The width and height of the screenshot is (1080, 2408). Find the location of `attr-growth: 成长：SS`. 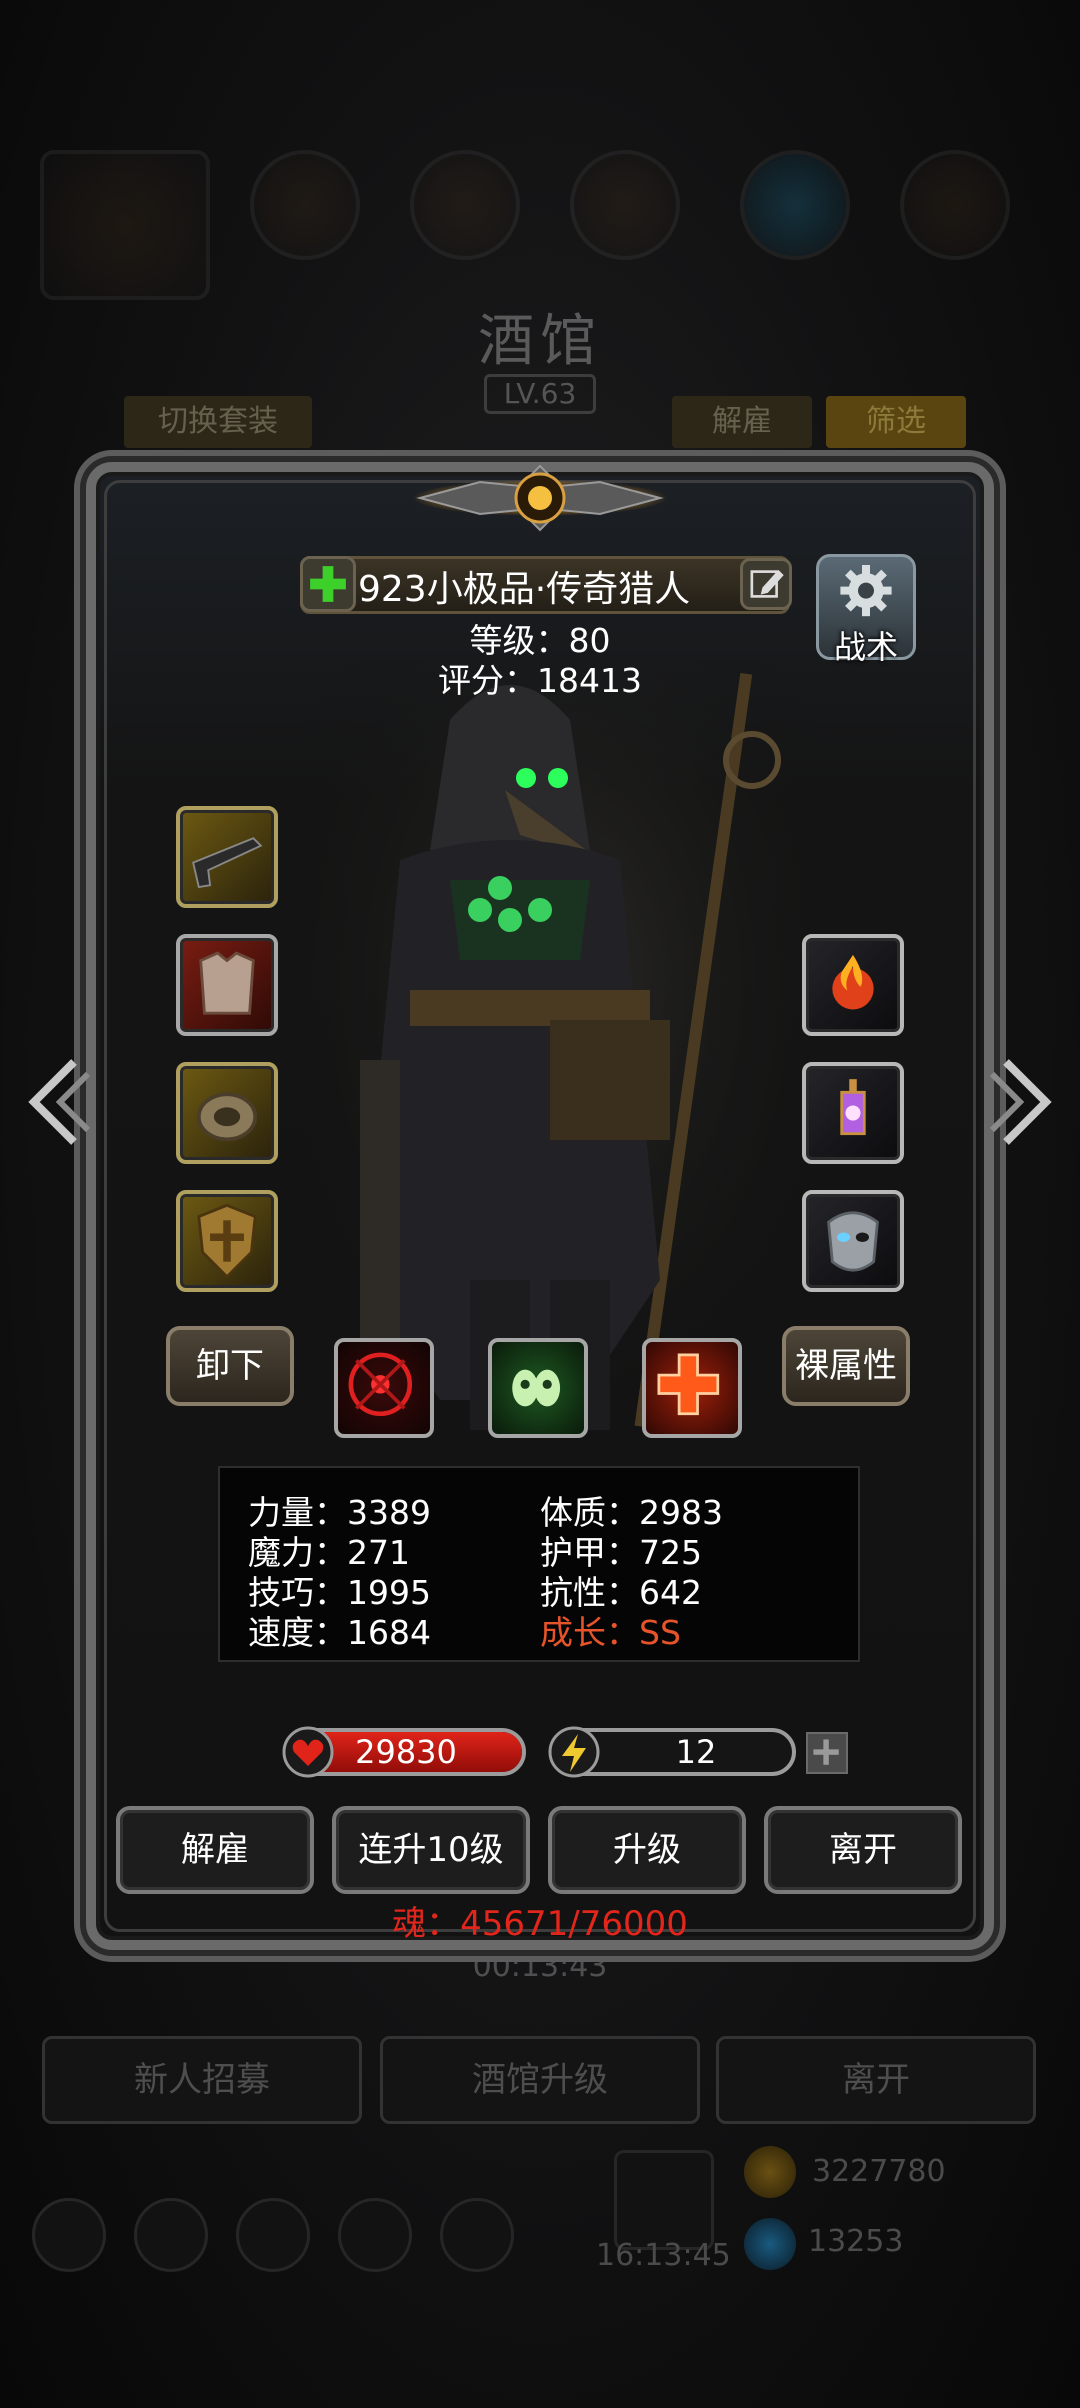

attr-growth: 成长：SS is located at coordinates (610, 1632).